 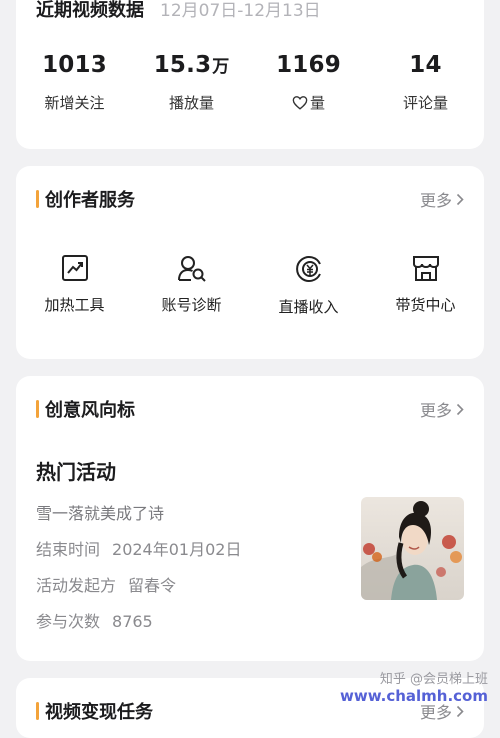 I want to click on participation-label: 参与次数, so click(x=68, y=621).